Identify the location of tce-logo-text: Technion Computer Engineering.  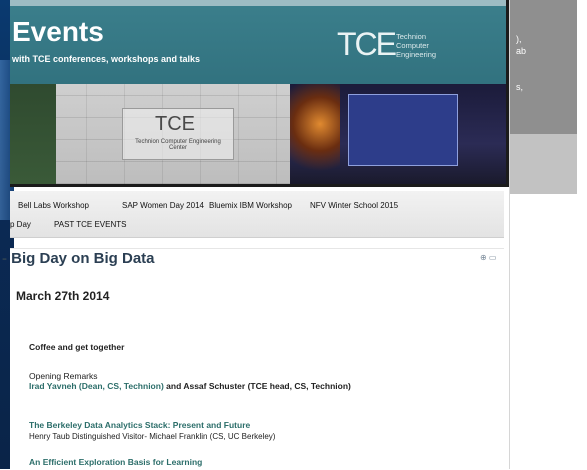
(416, 45).